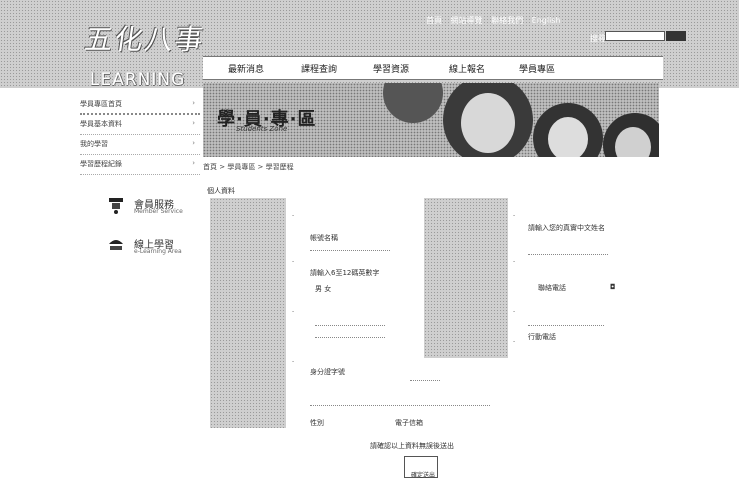  I want to click on form-note: 請確認以上資料無誤後送出, so click(412, 446).